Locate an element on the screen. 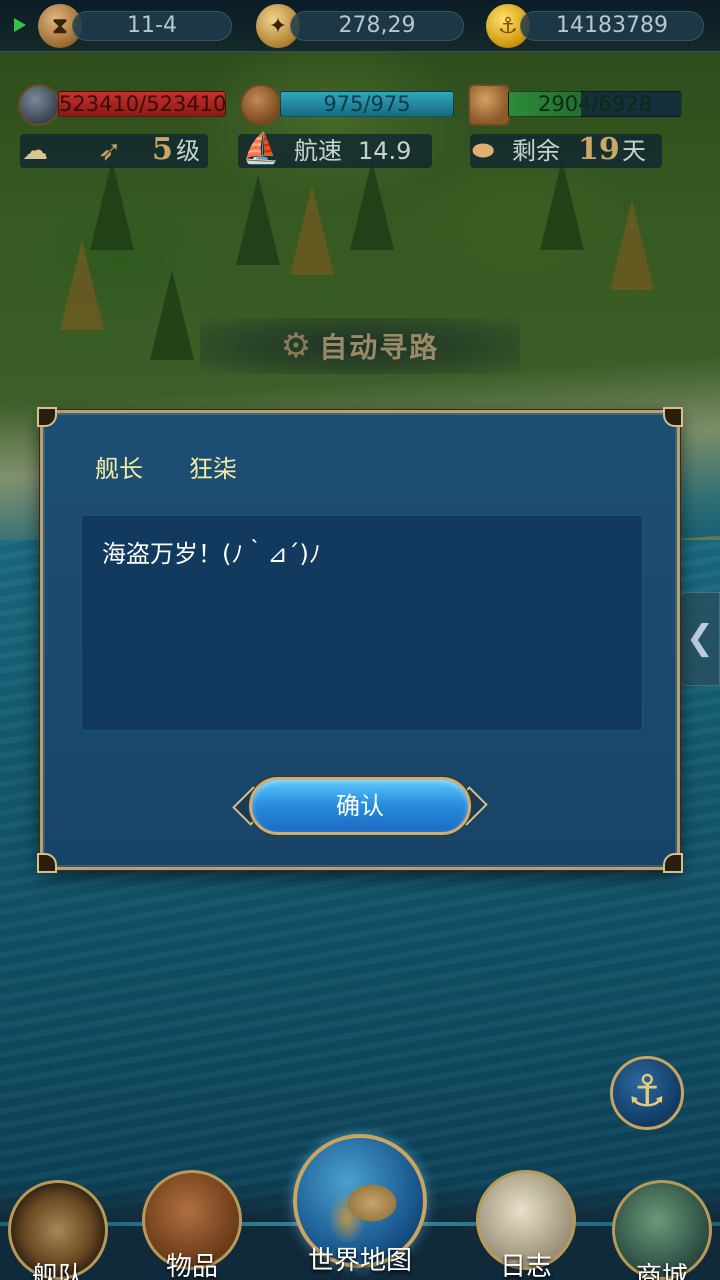 This screenshot has height=1280, width=720. speed-info: ⛵ 航速 14.9 is located at coordinates (335, 149).